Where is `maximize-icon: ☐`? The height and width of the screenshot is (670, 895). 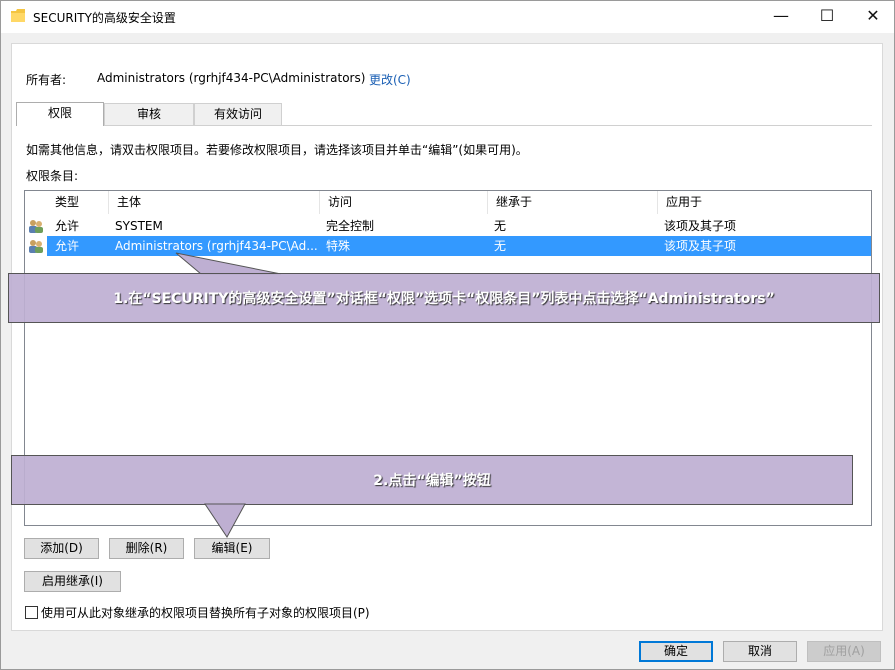
maximize-icon: ☐ is located at coordinates (827, 15).